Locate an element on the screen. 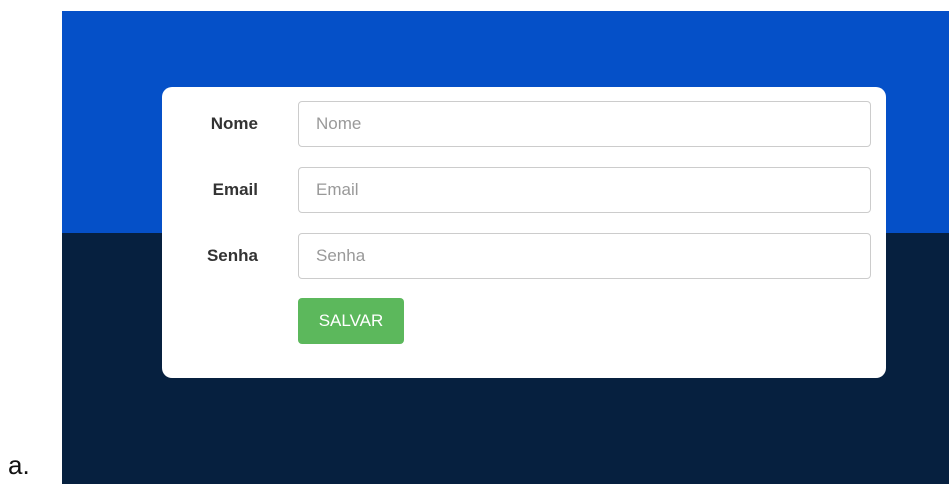 The width and height of the screenshot is (949, 484). email-row: Email is located at coordinates (524, 190).